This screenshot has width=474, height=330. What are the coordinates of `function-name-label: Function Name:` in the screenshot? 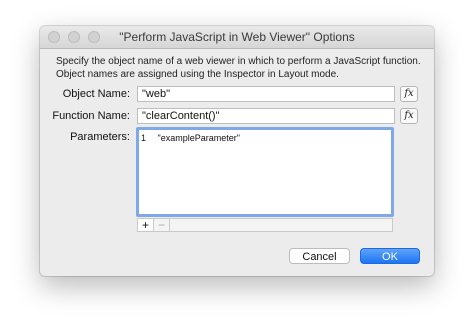 It's located at (91, 116).